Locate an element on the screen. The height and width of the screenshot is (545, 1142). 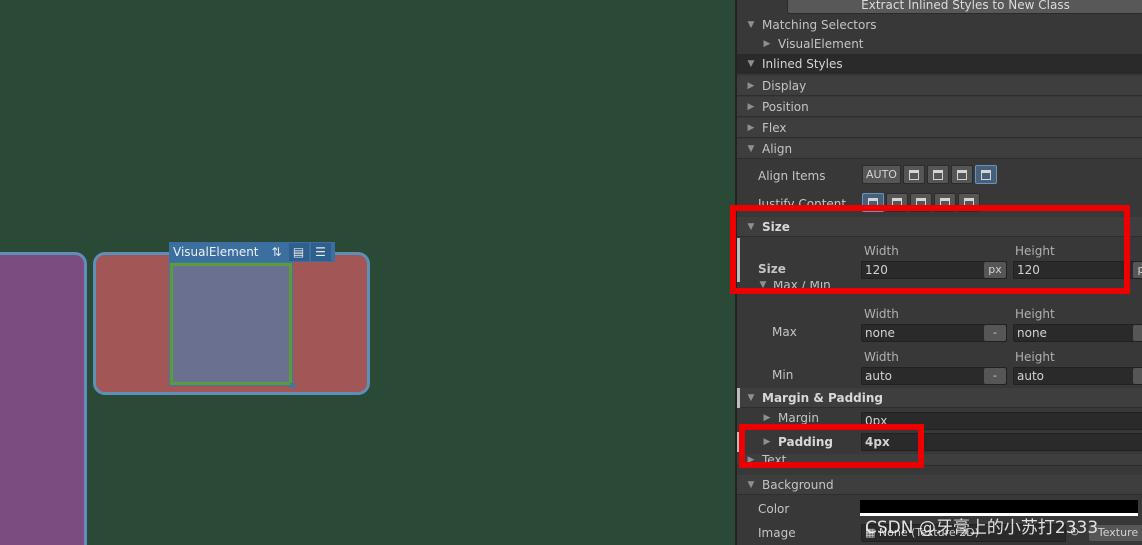
align-items-label: Align Items is located at coordinates (792, 176).